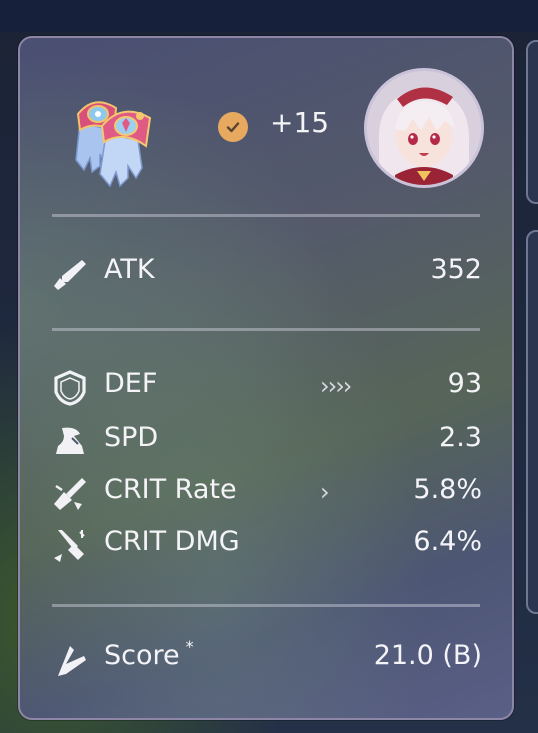 The image size is (538, 733). I want to click on score-asterisk: *, so click(189, 646).